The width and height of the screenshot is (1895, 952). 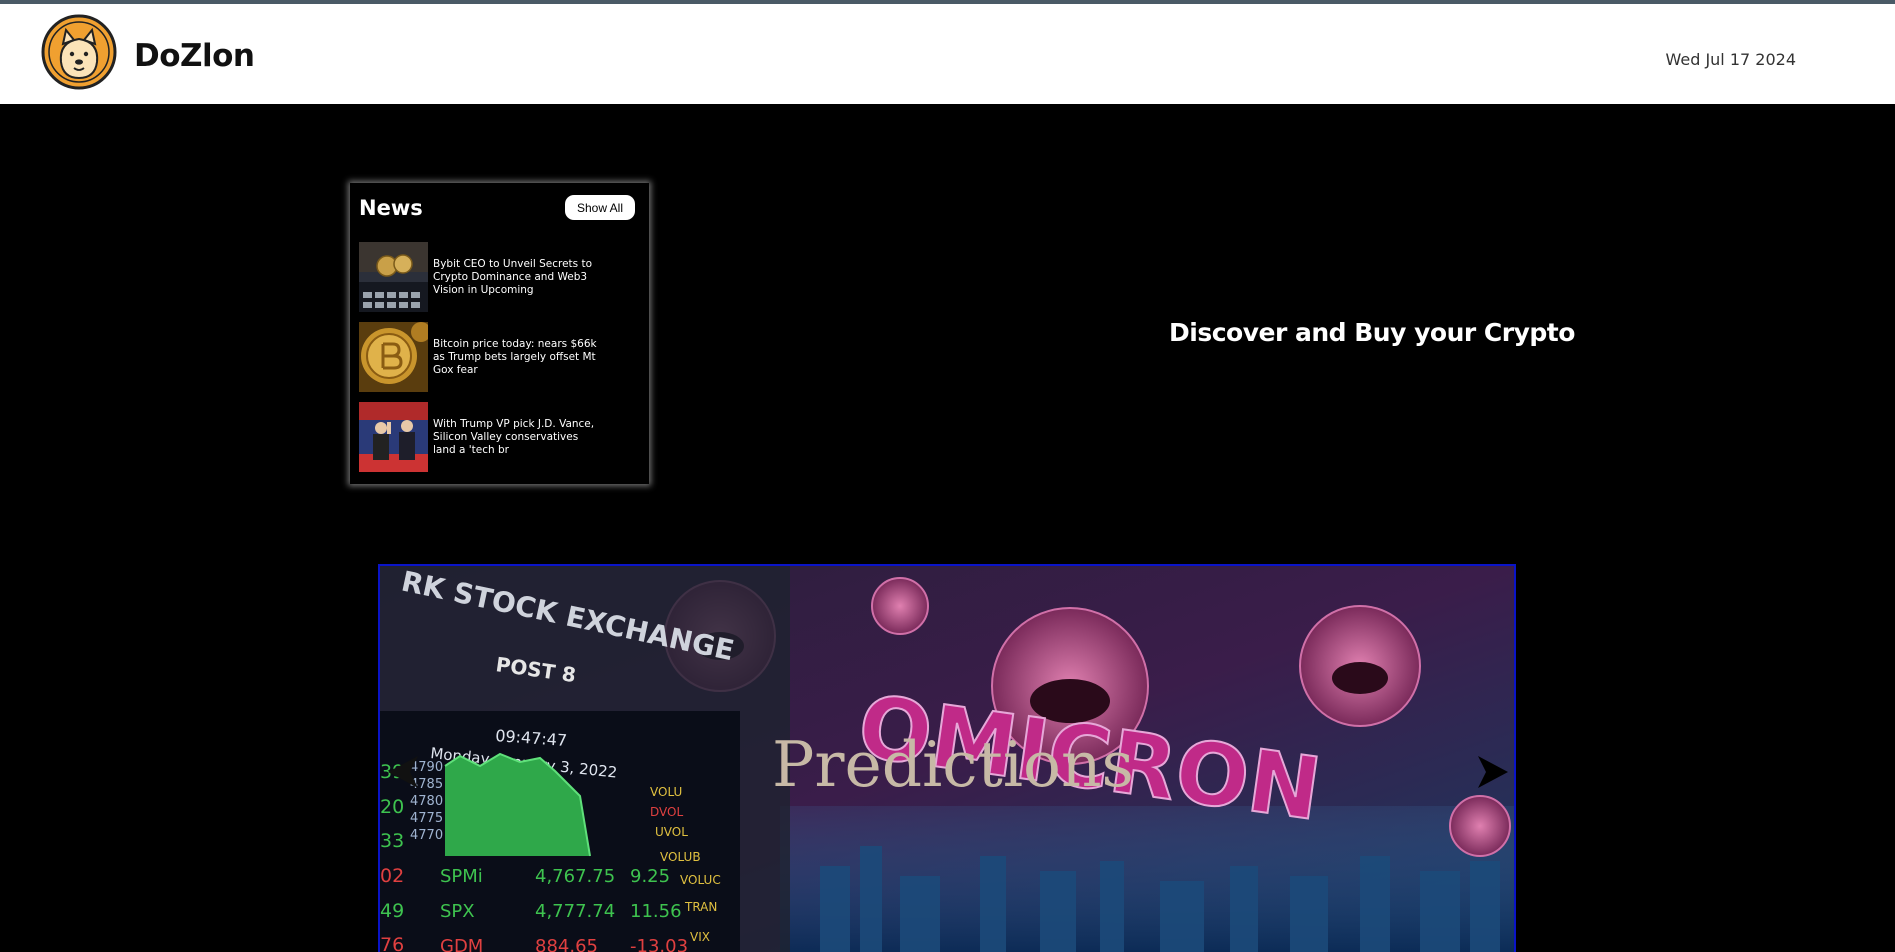 I want to click on news-thumbnail-politics, so click(x=393, y=437).